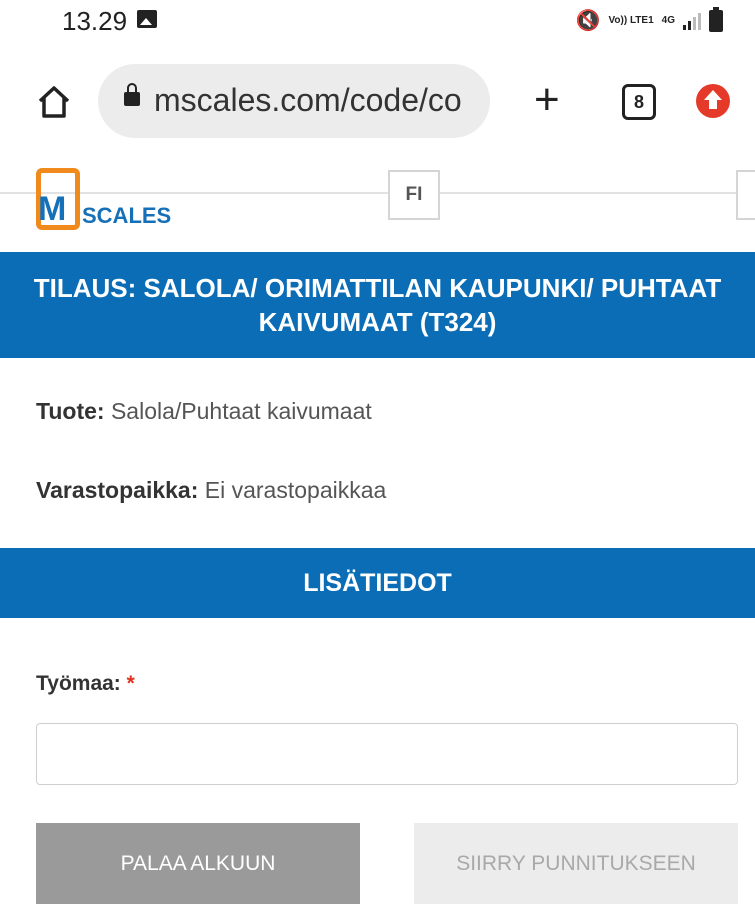 Image resolution: width=755 pixels, height=904 pixels. I want to click on order-title-line2: KAIVUMAAT (T324), so click(377, 322).